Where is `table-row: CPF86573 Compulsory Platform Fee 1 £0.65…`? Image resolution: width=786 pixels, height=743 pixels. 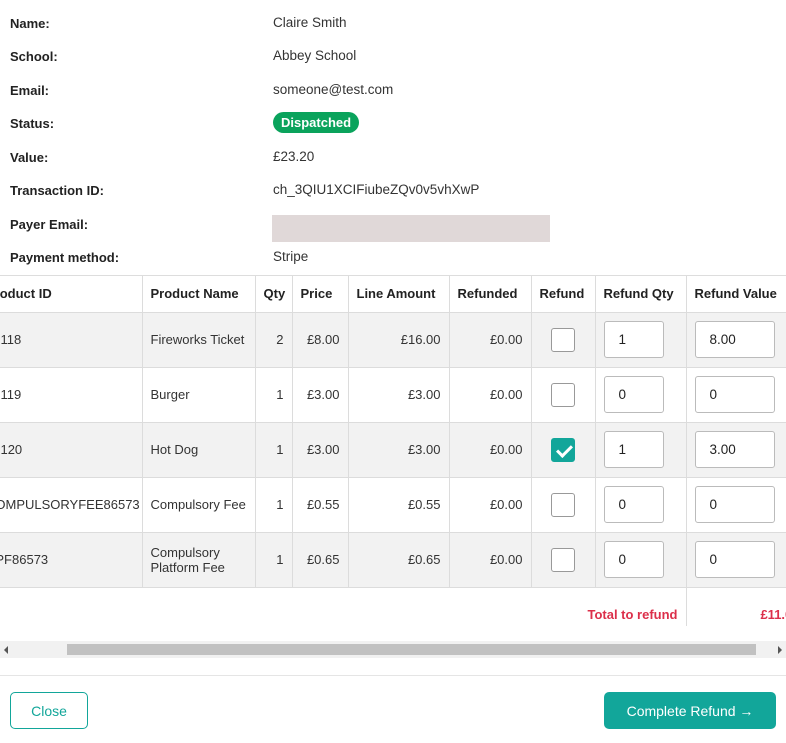 table-row: CPF86573 Compulsory Platform Fee 1 £0.65… is located at coordinates (393, 560).